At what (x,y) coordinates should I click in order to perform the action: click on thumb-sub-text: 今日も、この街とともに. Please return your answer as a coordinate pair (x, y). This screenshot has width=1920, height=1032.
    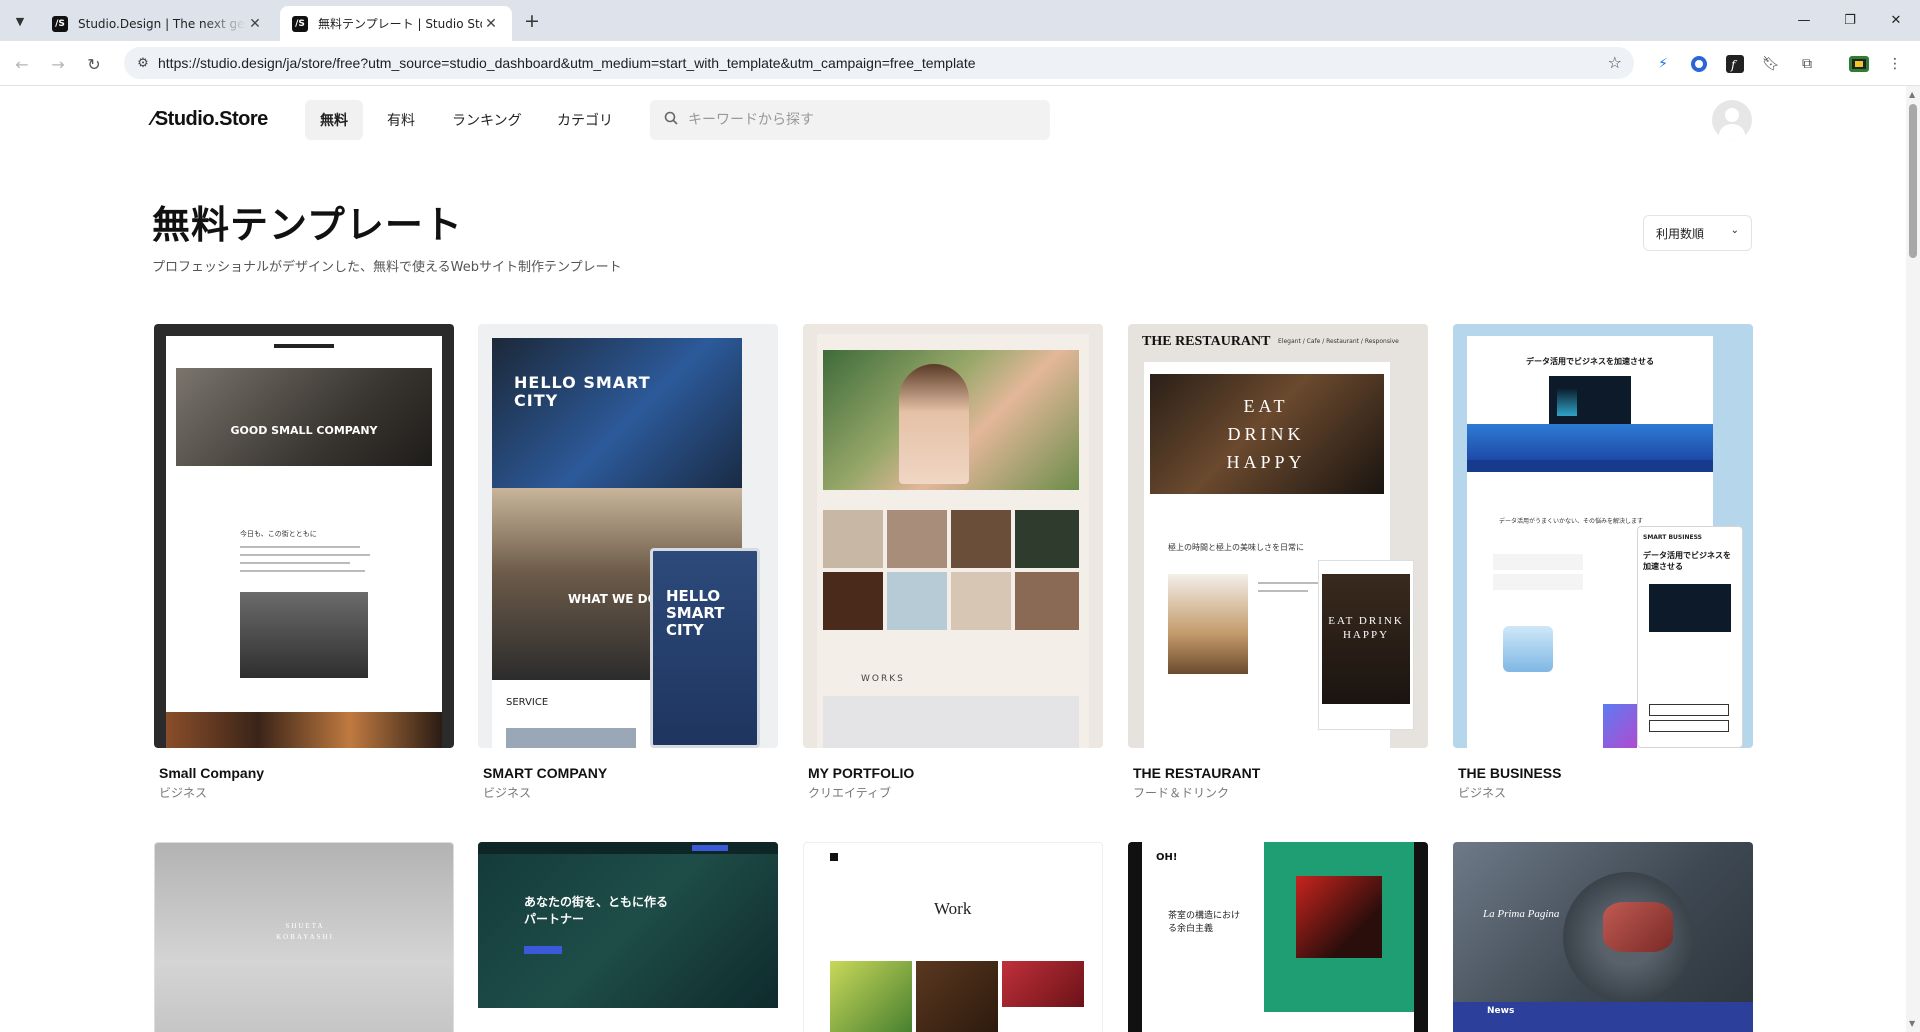
    Looking at the image, I should click on (278, 534).